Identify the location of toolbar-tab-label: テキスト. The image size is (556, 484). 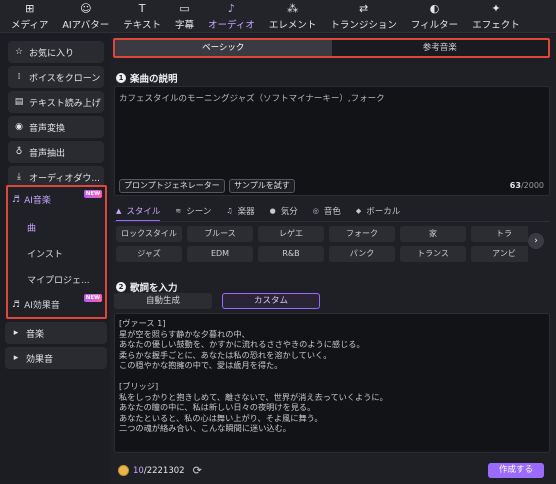
(142, 25).